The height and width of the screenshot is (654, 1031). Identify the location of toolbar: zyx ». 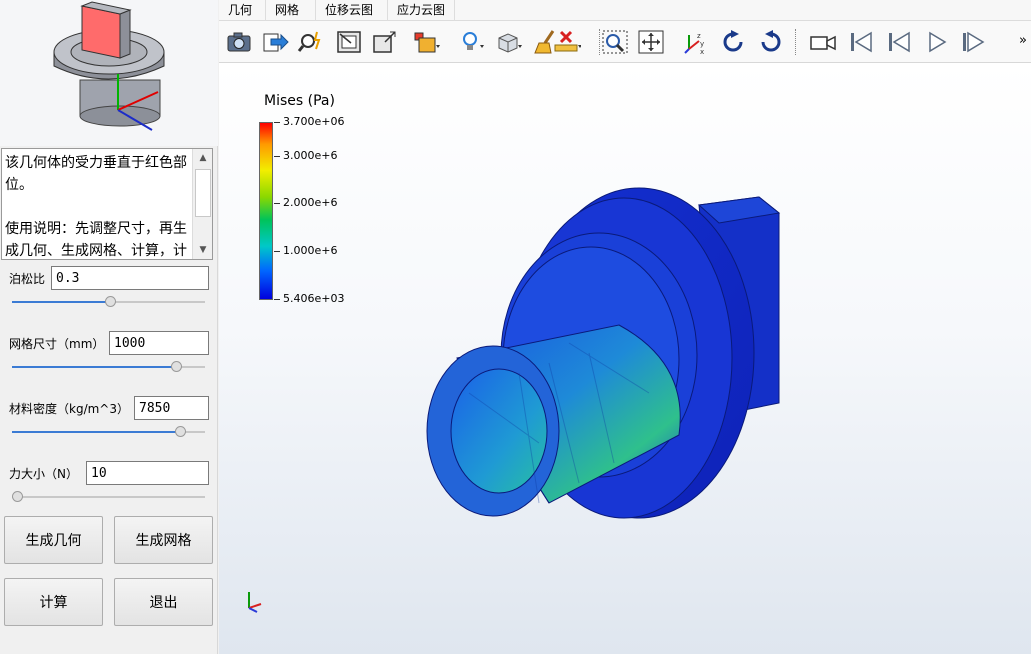
(625, 42).